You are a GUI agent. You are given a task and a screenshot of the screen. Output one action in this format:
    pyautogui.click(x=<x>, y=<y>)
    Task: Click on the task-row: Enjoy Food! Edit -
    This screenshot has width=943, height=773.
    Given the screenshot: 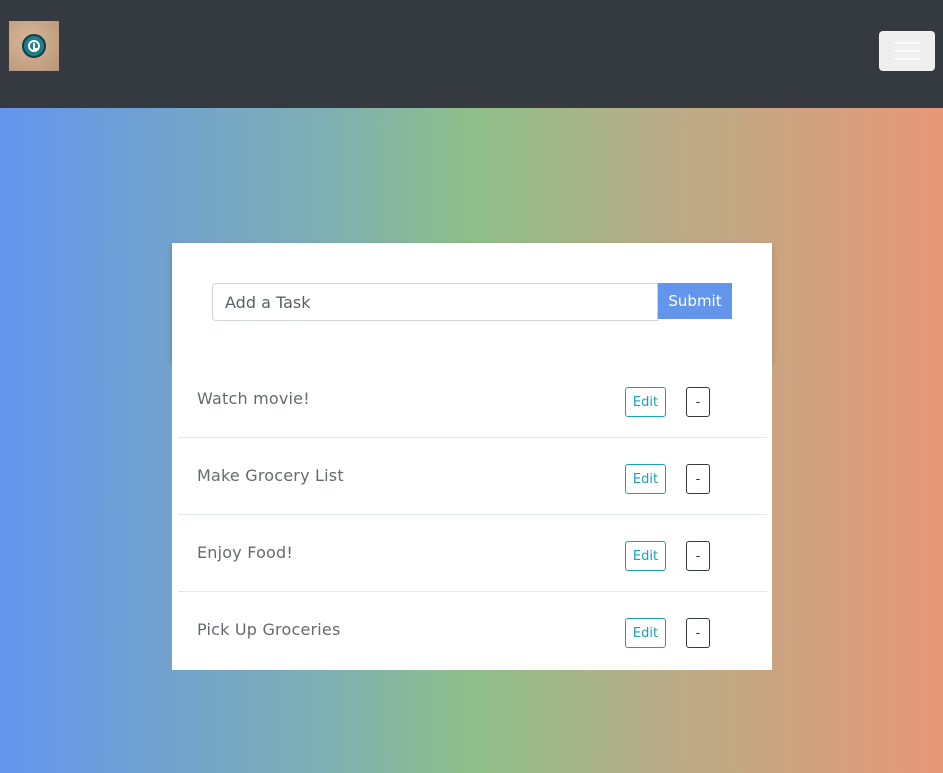 What is the action you would take?
    pyautogui.click(x=472, y=553)
    